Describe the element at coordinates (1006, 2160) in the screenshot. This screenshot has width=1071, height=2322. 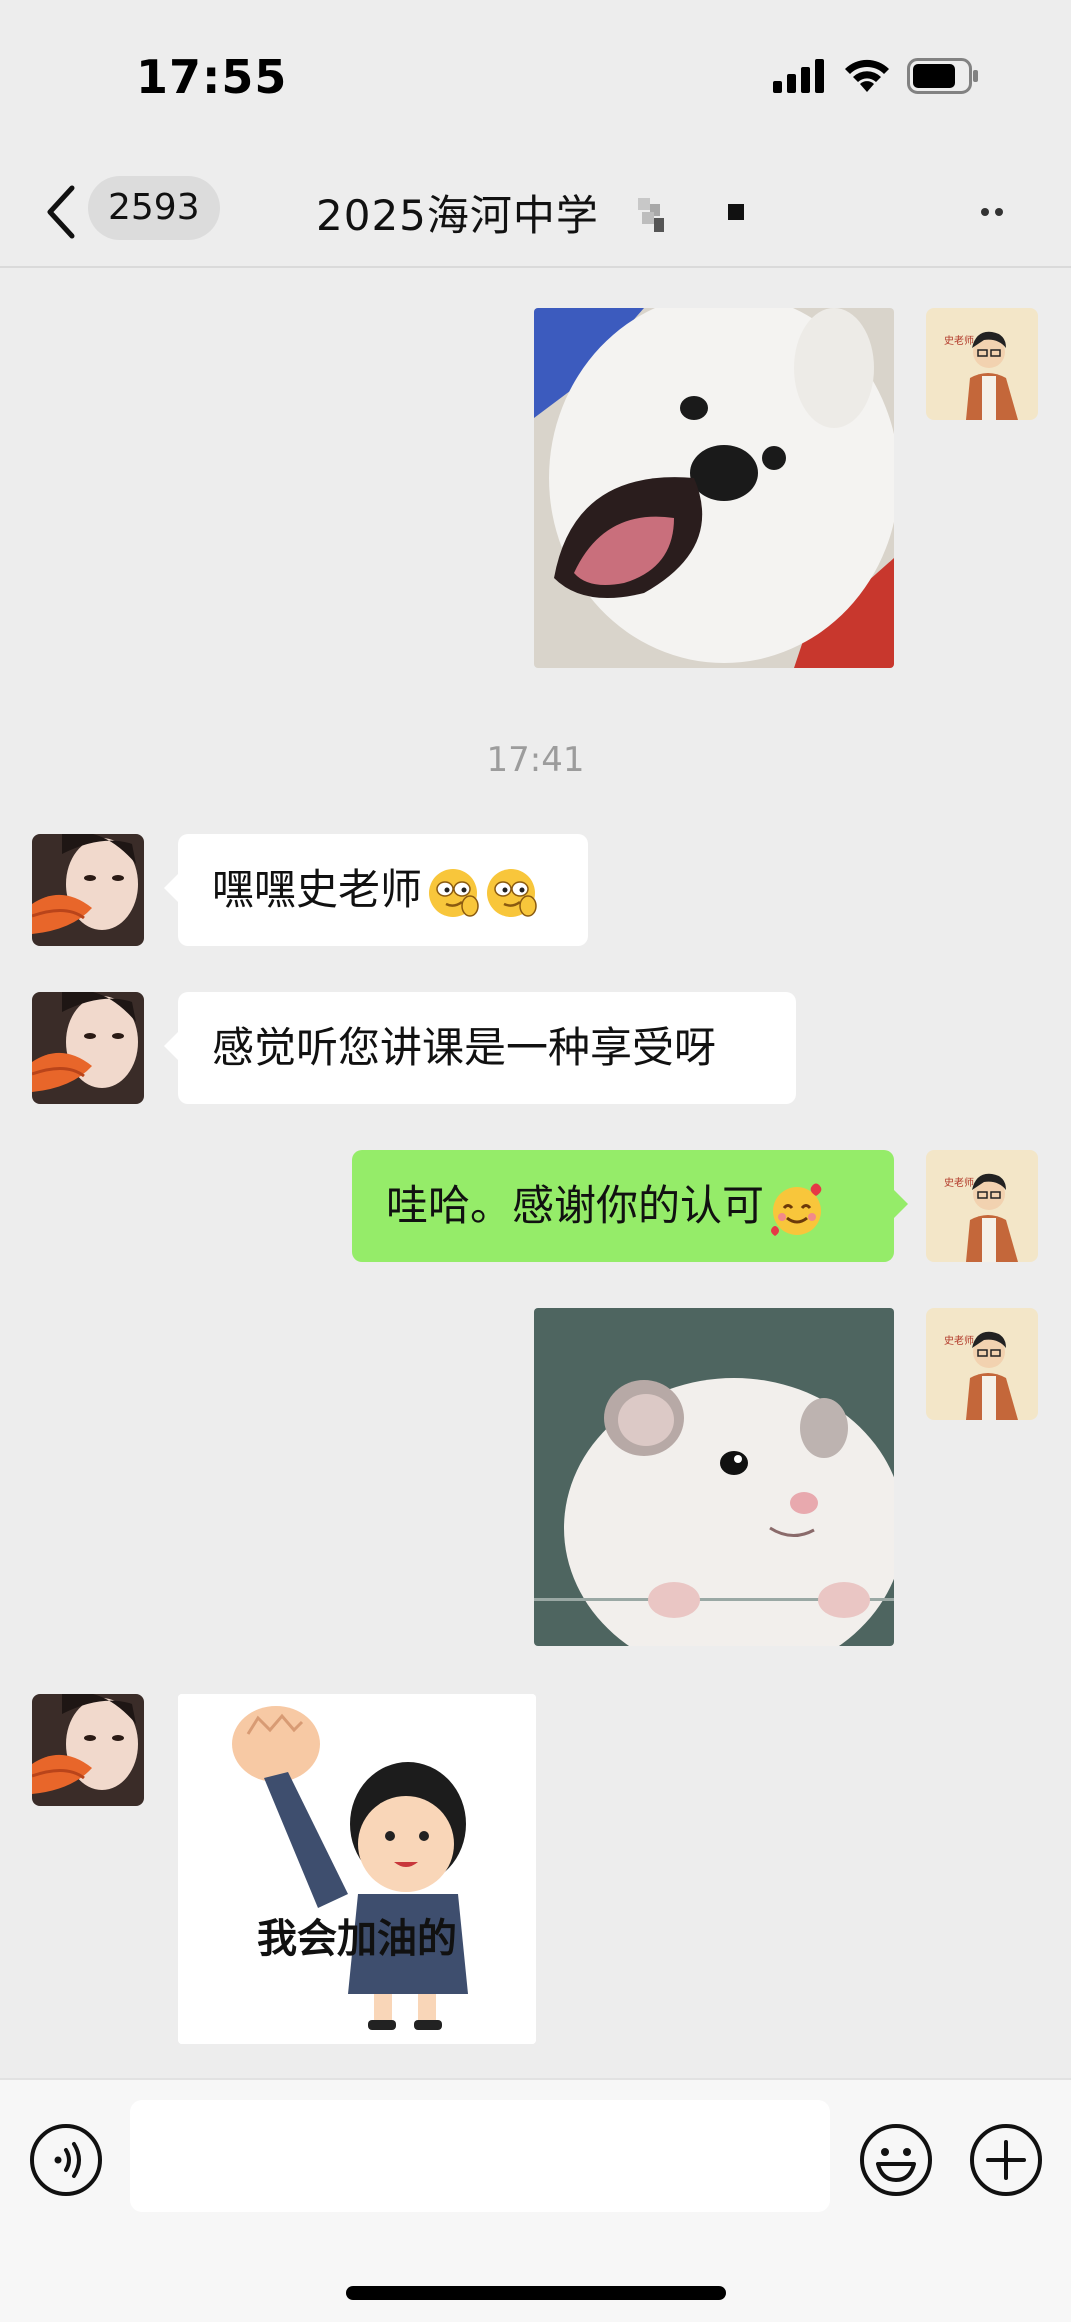
I see `plus-icon` at that location.